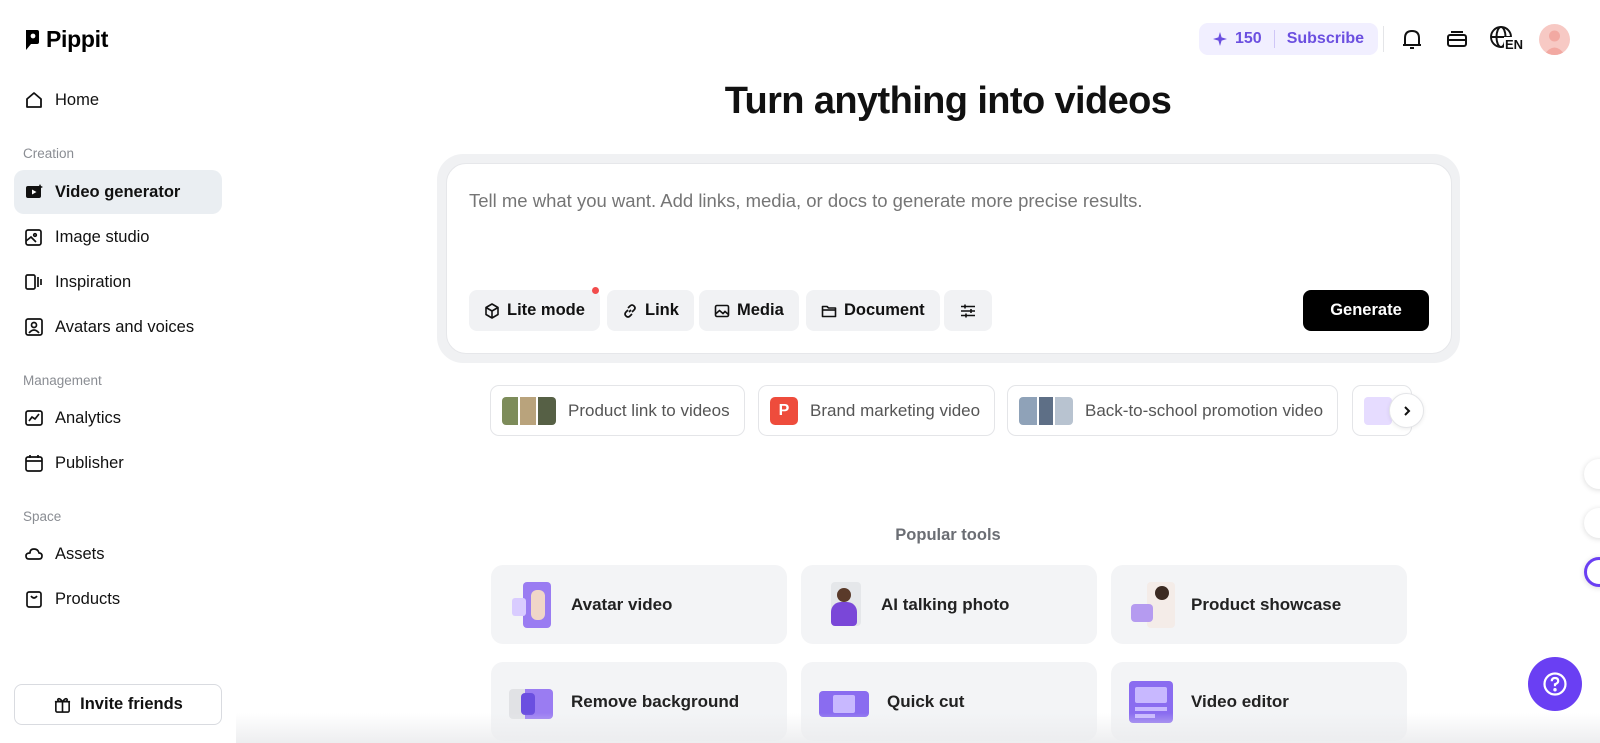  Describe the element at coordinates (841, 604) in the screenshot. I see `ai-talking-photo-thumbnail` at that location.